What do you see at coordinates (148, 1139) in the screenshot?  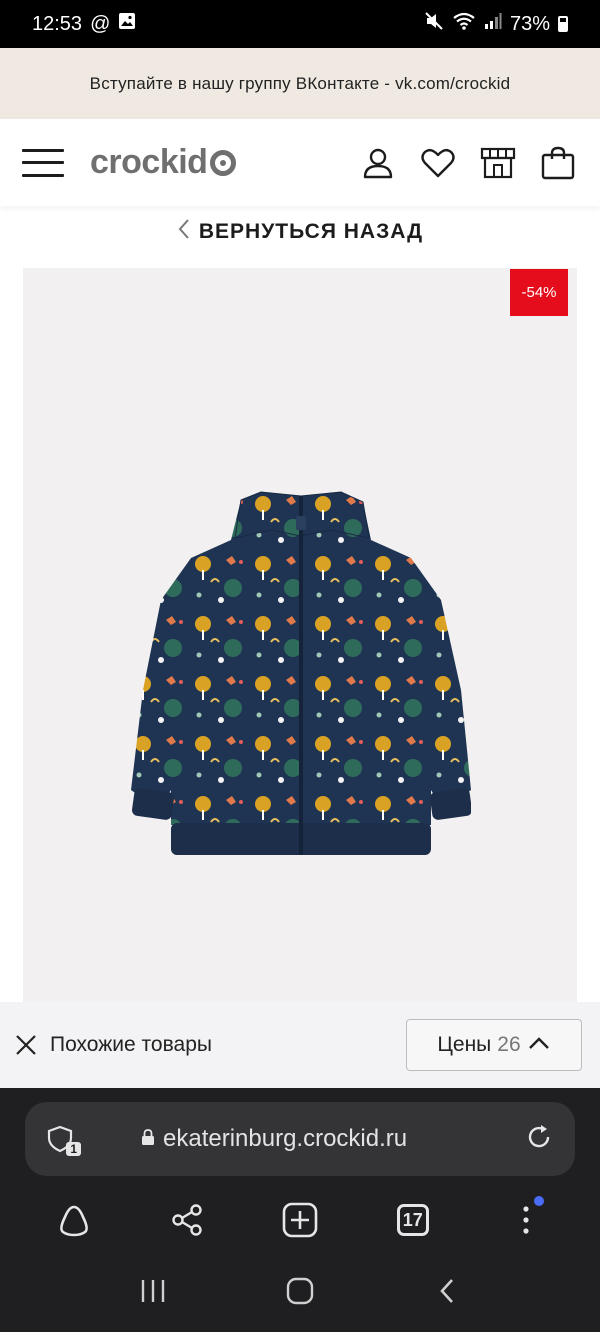 I see `lock-icon` at bounding box center [148, 1139].